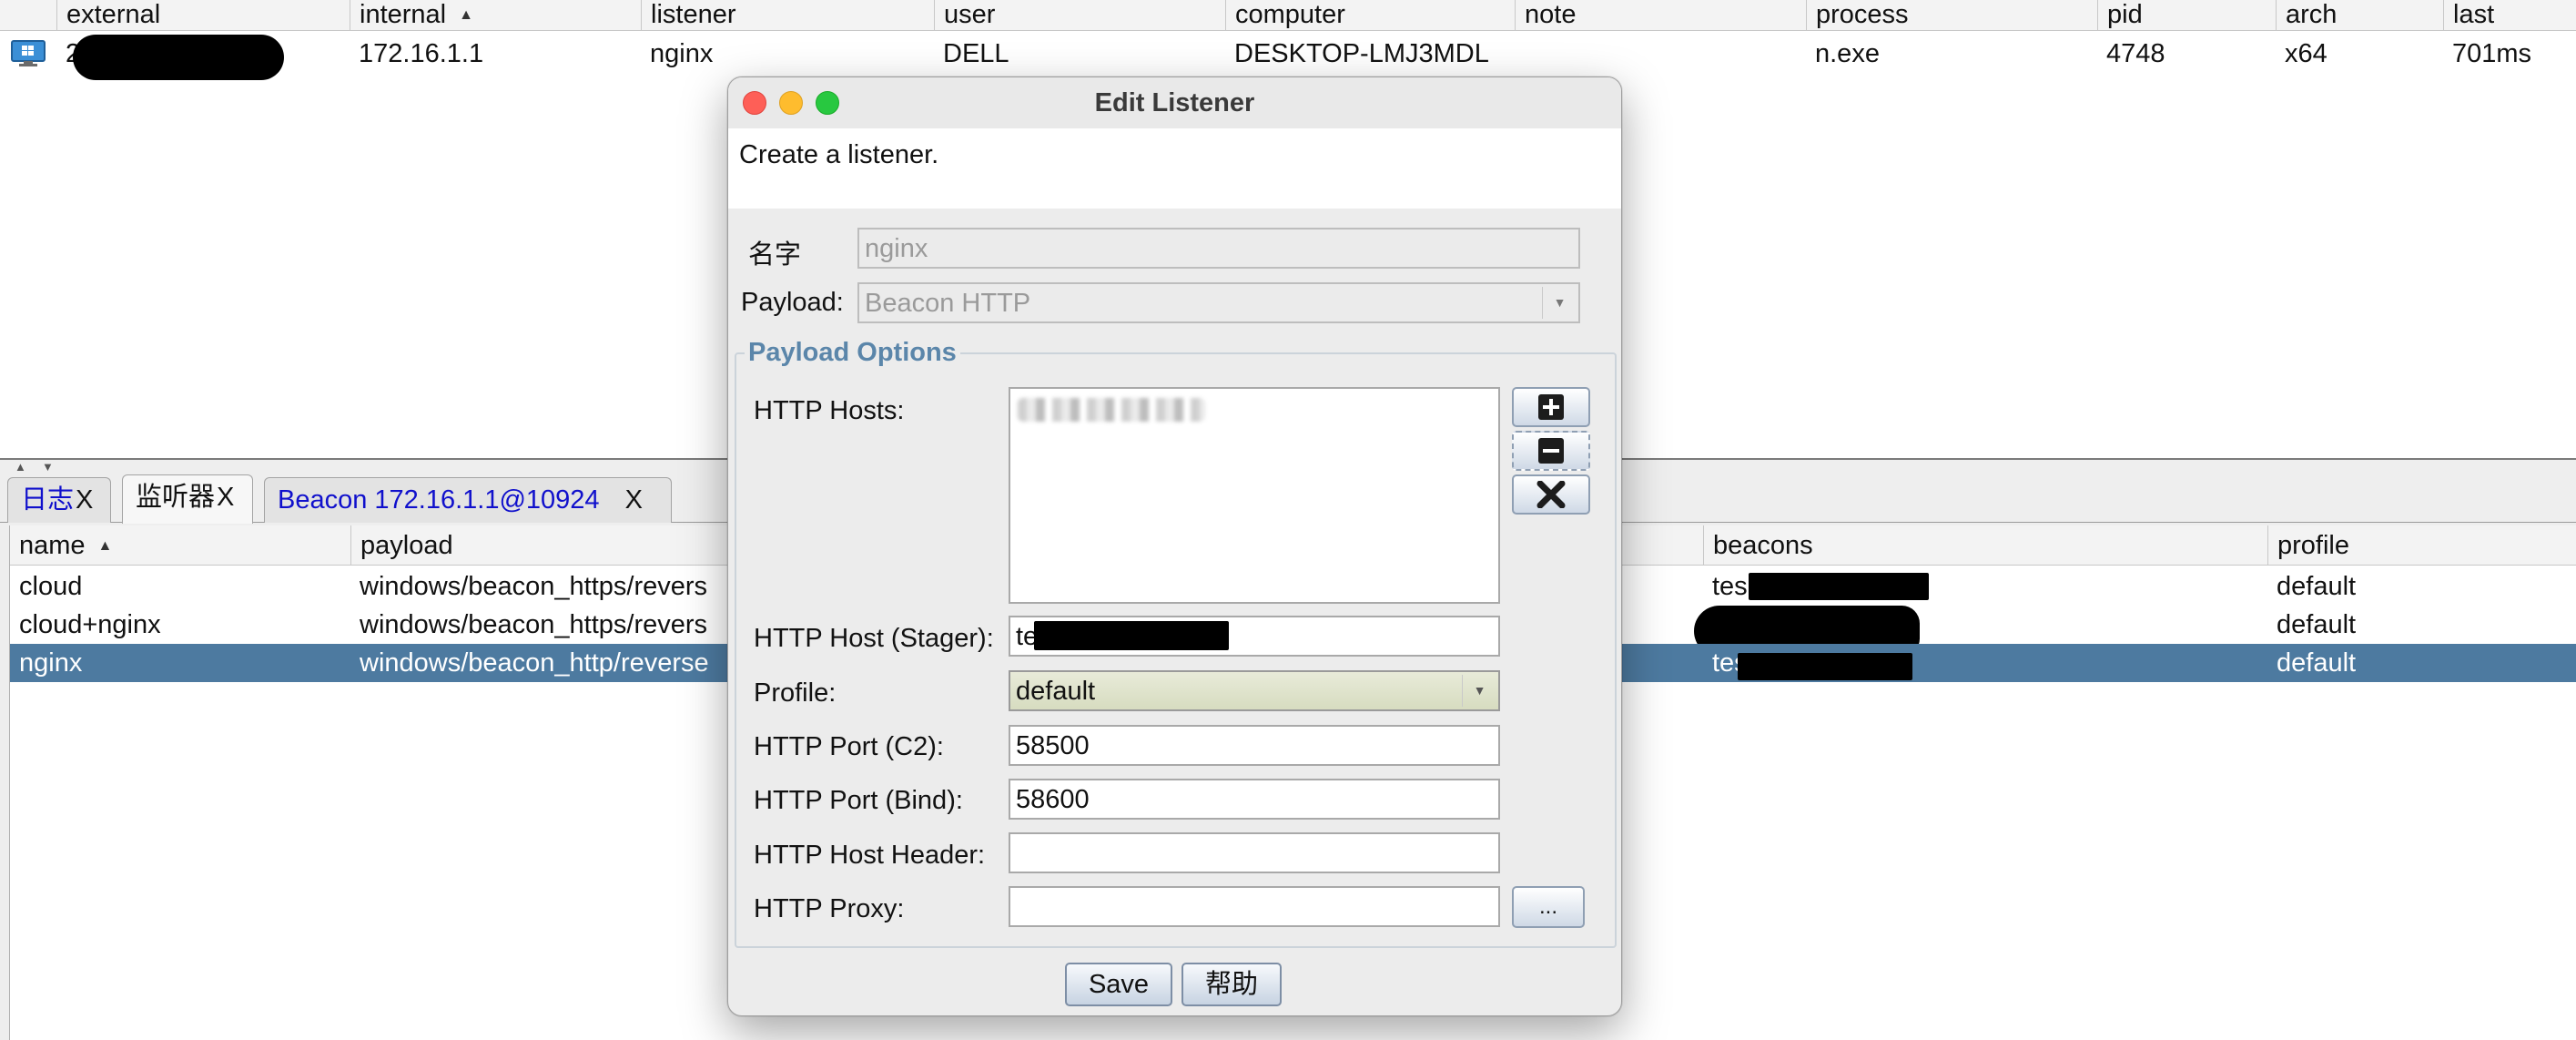 The height and width of the screenshot is (1040, 2576). What do you see at coordinates (792, 303) in the screenshot?
I see `payload-label: Payload:` at bounding box center [792, 303].